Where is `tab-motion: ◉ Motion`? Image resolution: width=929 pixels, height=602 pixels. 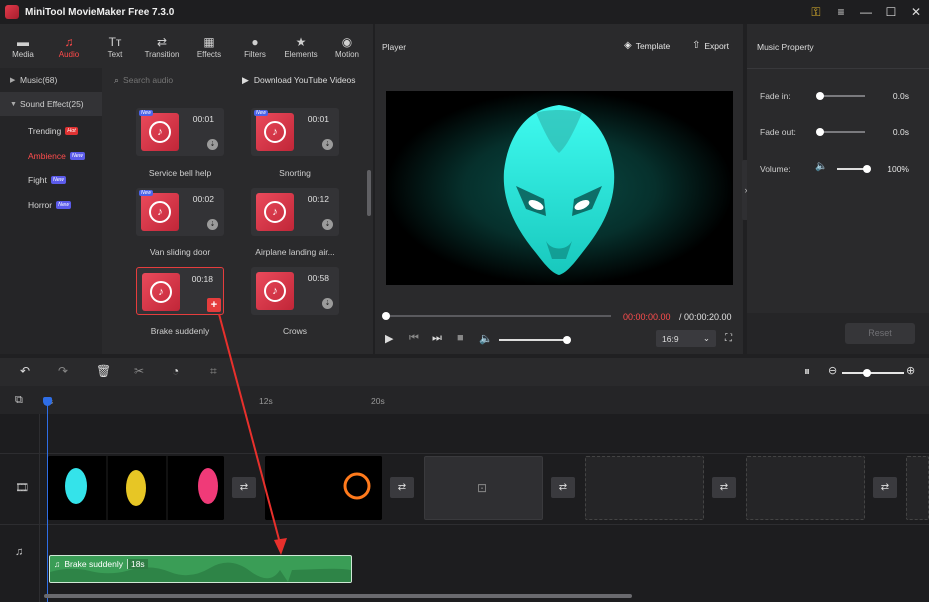
tab-motion: ◉ Motion is located at coordinates (347, 46).